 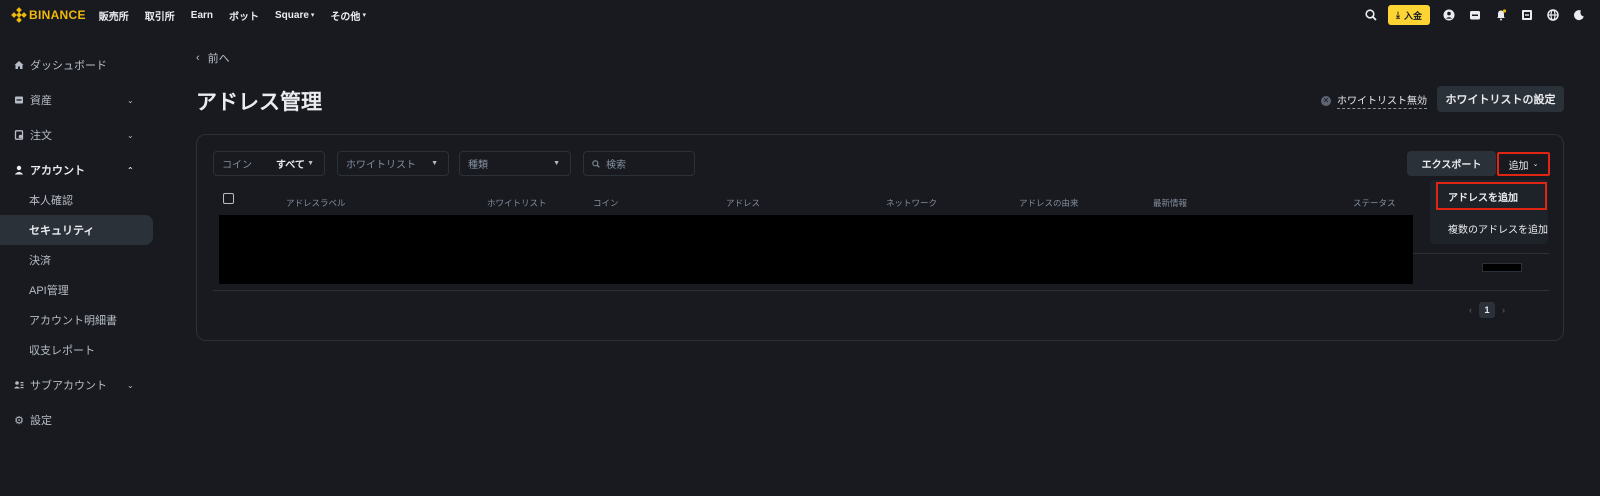 What do you see at coordinates (816, 249) in the screenshot?
I see `redacted-table-rows` at bounding box center [816, 249].